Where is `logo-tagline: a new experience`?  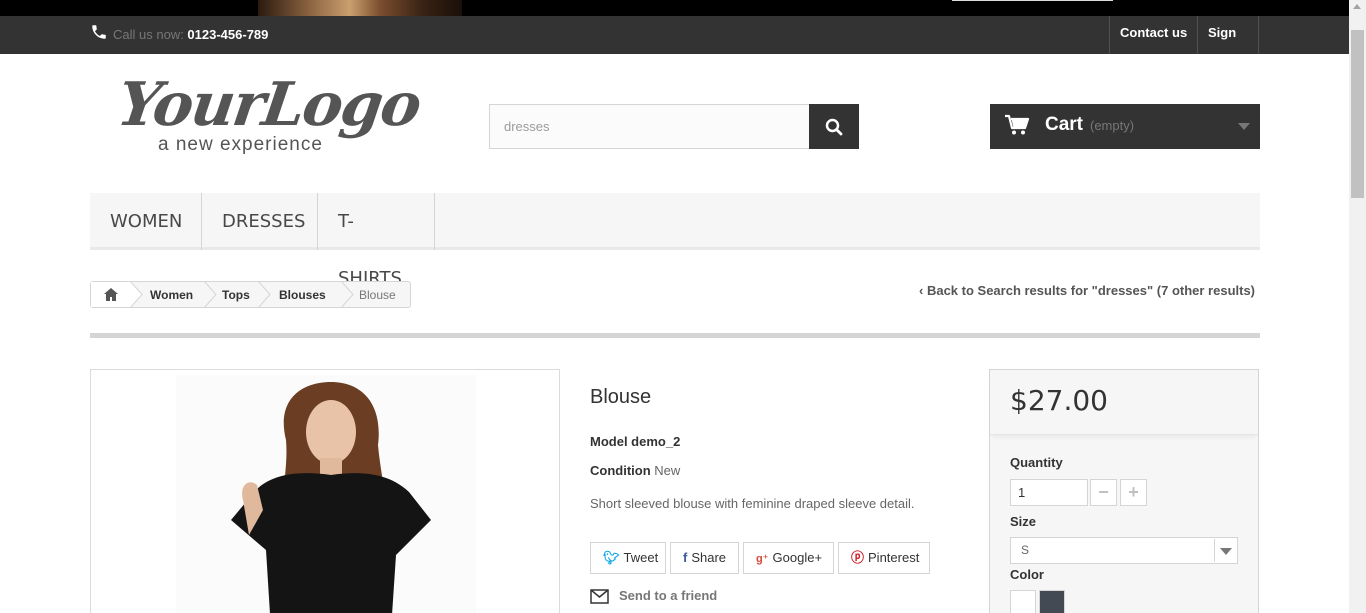
logo-tagline: a new experience is located at coordinates (240, 144).